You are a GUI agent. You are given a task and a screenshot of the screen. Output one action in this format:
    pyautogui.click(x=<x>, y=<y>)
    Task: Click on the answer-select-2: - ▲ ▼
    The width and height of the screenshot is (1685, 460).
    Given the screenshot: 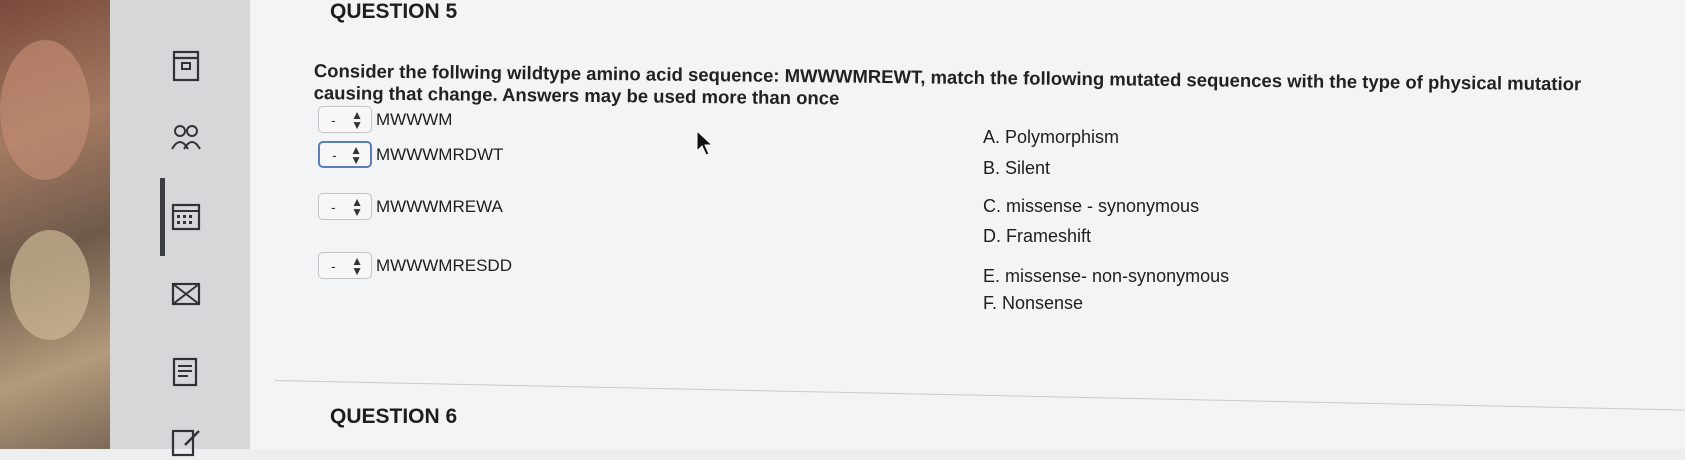 What is the action you would take?
    pyautogui.click(x=345, y=154)
    